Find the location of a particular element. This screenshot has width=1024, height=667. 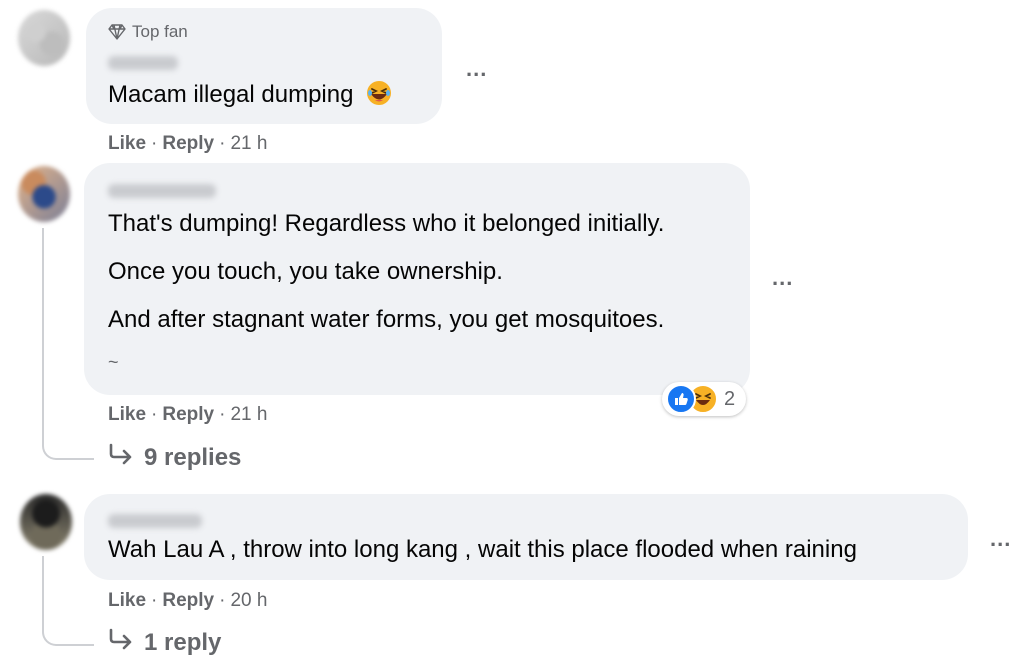

diamond-icon is located at coordinates (117, 32).